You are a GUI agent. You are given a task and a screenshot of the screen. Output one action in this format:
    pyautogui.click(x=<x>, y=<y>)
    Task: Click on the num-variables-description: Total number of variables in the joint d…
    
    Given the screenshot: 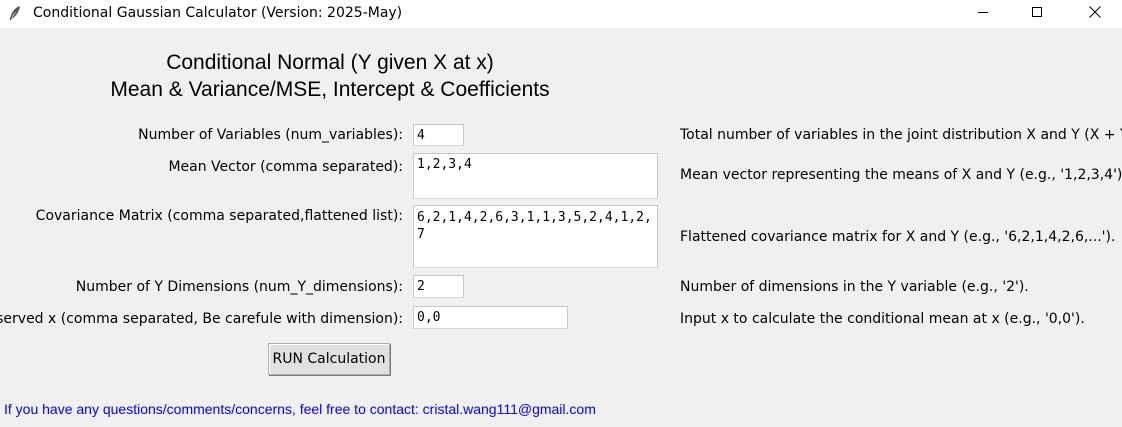 What is the action you would take?
    pyautogui.click(x=901, y=135)
    